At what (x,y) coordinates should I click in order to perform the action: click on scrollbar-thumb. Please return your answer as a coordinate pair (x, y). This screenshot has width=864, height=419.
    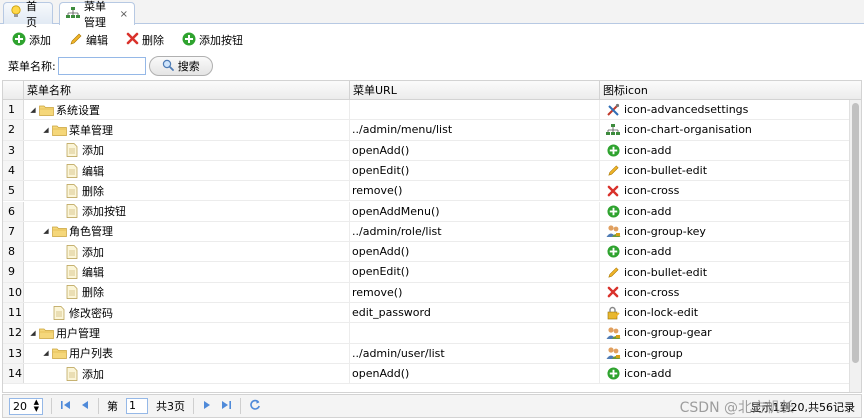
    Looking at the image, I should click on (855, 233).